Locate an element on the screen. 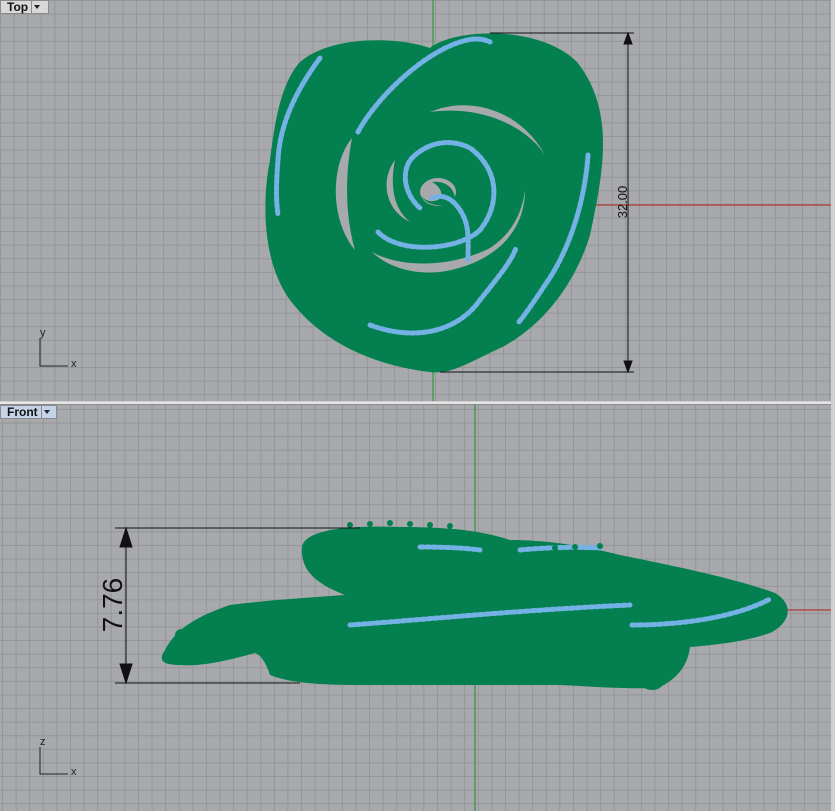 This screenshot has width=835, height=811. viewport-tab-label: Top is located at coordinates (18, 7).